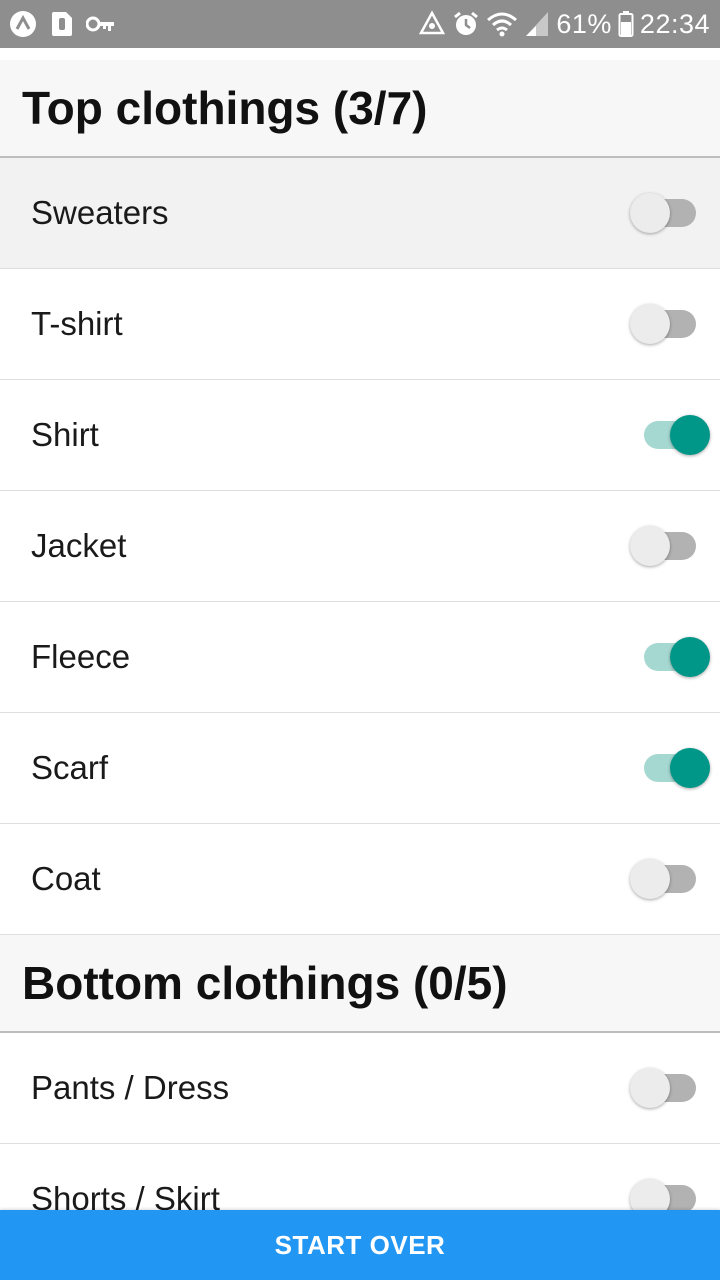  I want to click on start-over-button: START OVER, so click(360, 1245).